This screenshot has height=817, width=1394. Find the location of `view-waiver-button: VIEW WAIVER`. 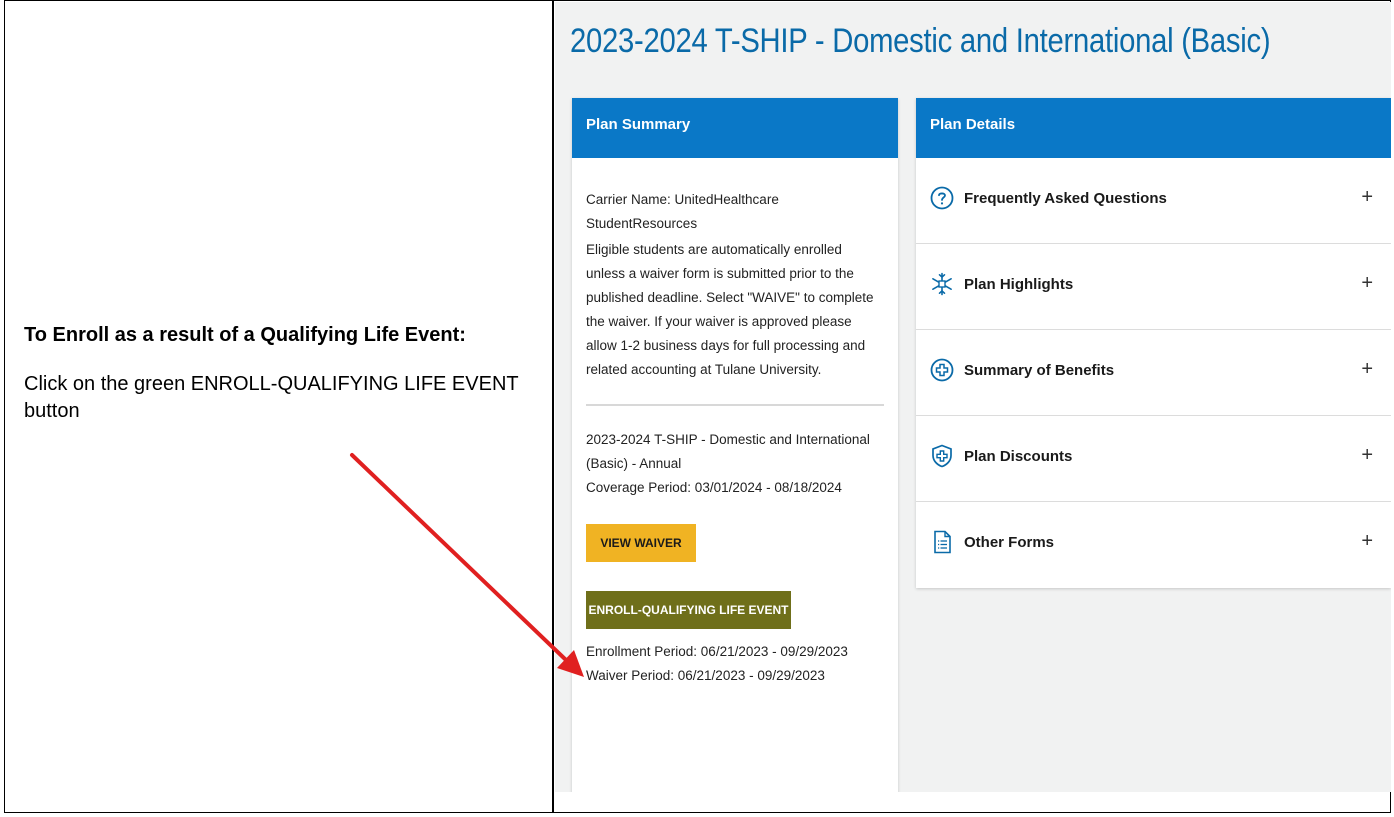

view-waiver-button: VIEW WAIVER is located at coordinates (641, 543).